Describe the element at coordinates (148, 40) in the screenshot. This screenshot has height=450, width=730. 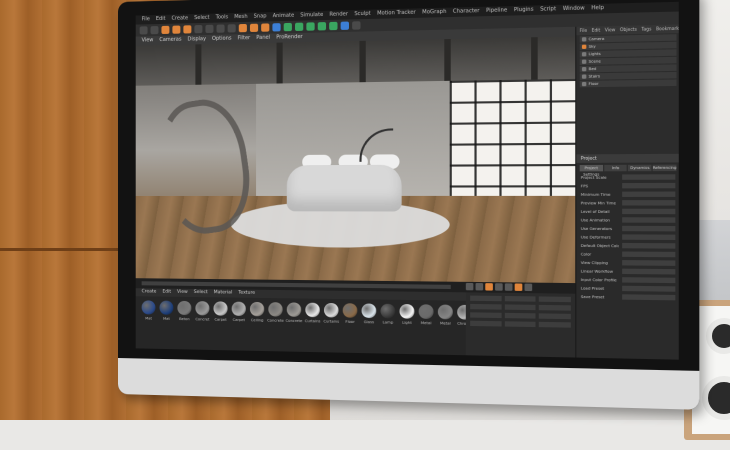
I see `viewport-menu-item: View` at that location.